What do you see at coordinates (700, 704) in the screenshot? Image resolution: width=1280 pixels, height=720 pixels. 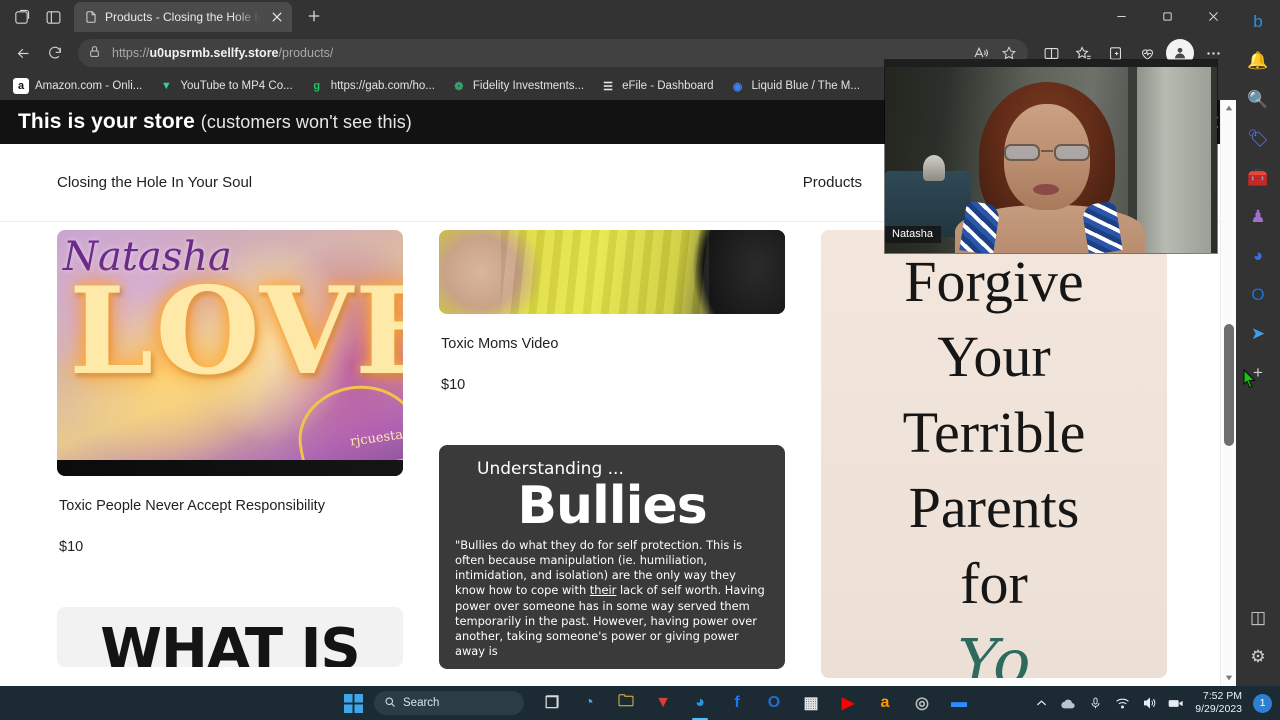 I see `edge-icon: ◕` at bounding box center [700, 704].